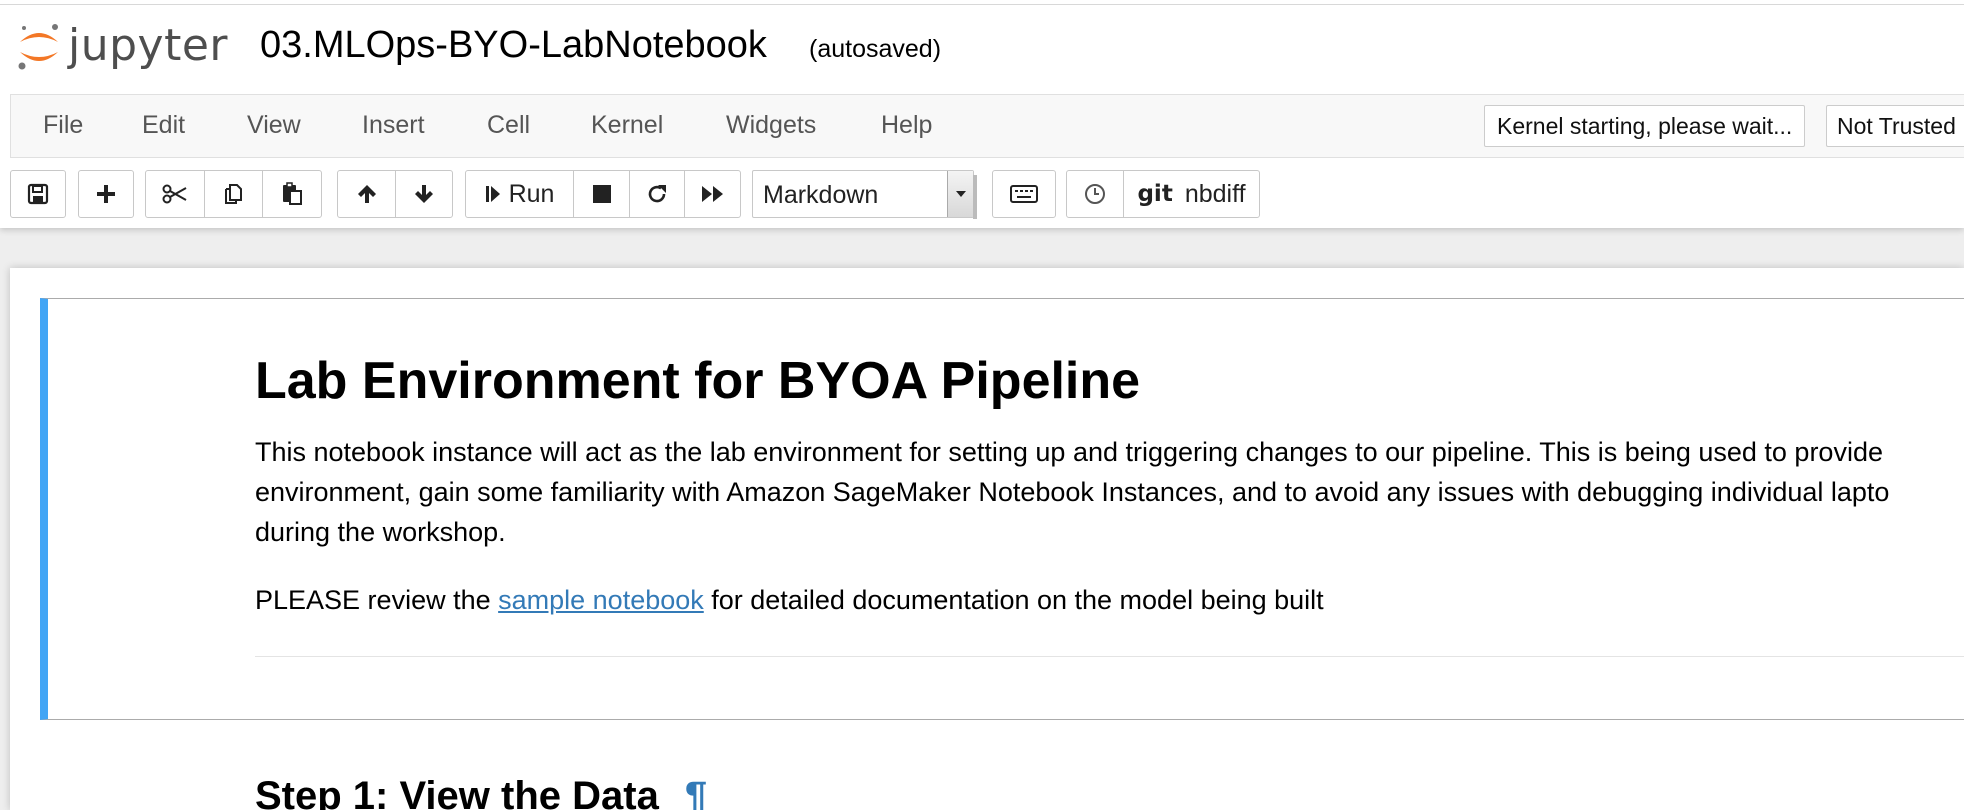 The image size is (1964, 810). I want to click on insert-group, so click(106, 194).